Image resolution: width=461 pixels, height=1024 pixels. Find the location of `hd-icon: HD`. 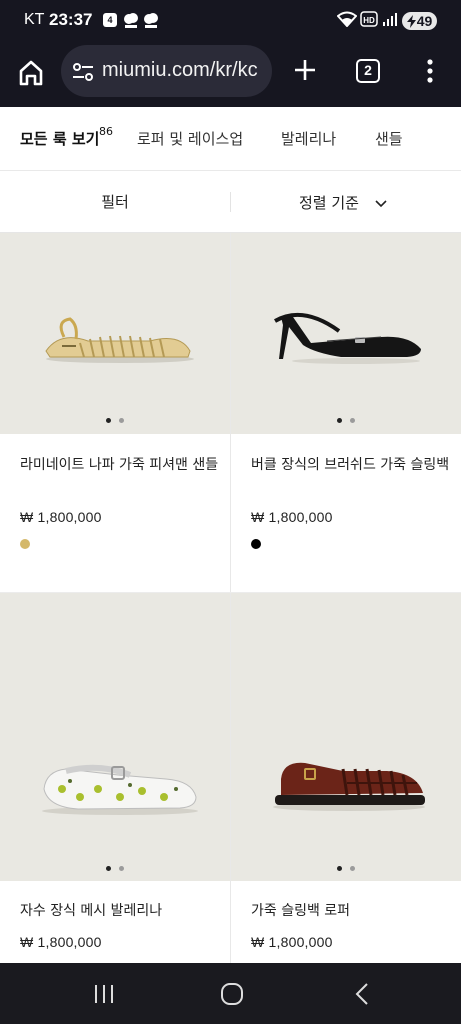

hd-icon: HD is located at coordinates (369, 21).